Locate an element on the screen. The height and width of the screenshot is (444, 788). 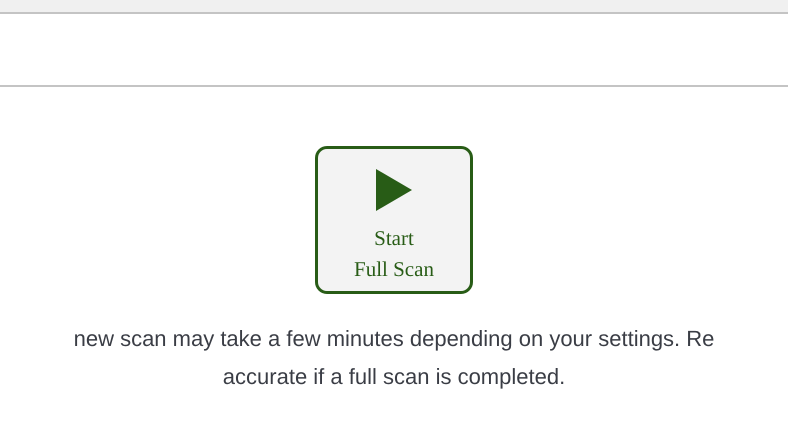
start-full-scan-button: Start Full Scan is located at coordinates (394, 220).